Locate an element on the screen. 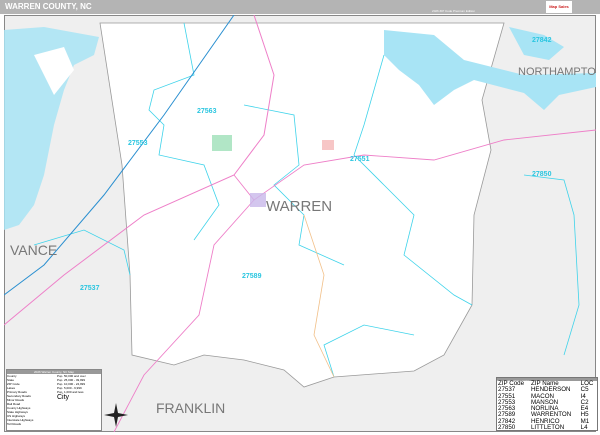 Image resolution: width=600 pixels, height=435 pixels. edition-label: 2026 ZIP Code Premium Edition is located at coordinates (453, 11).